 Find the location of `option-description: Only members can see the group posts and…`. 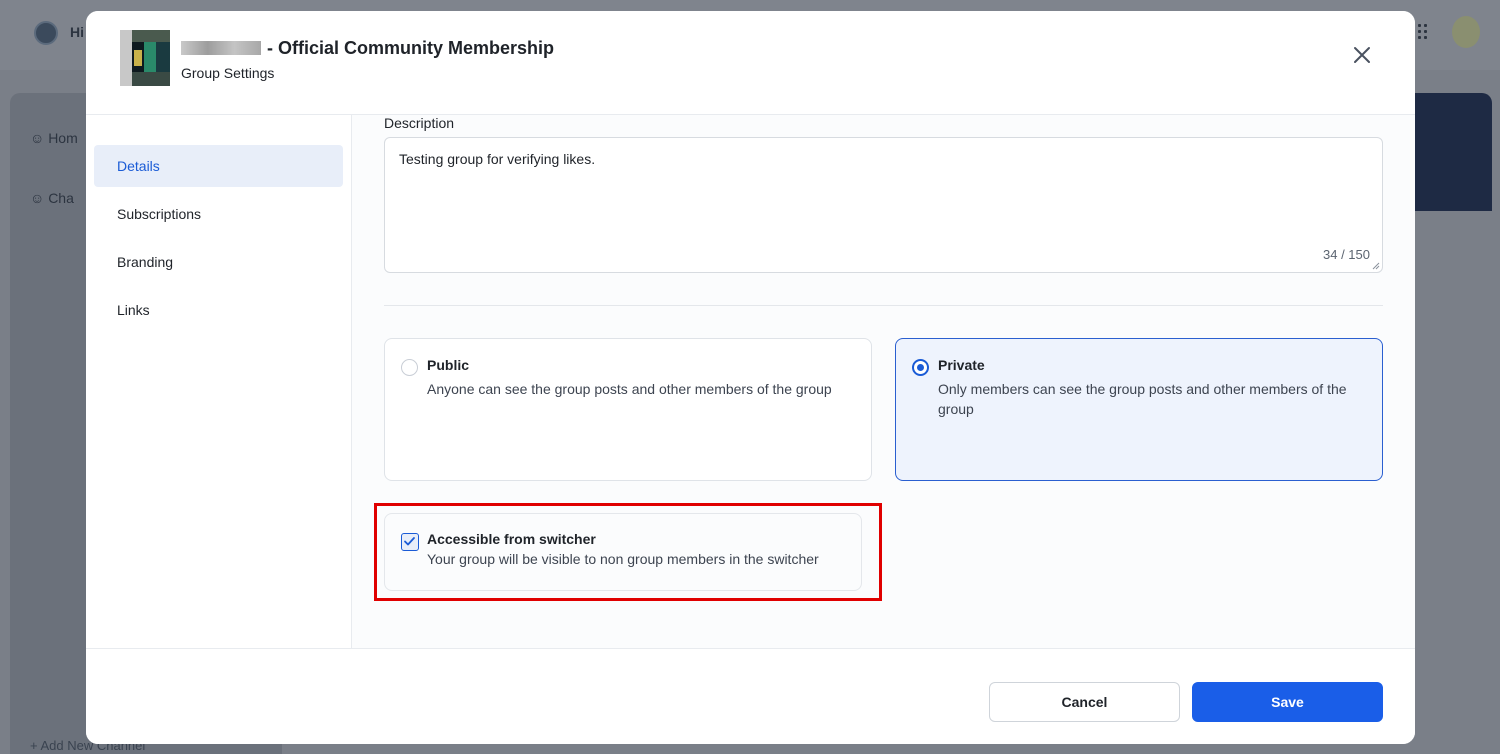

option-description: Only members can see the group posts and… is located at coordinates (1142, 399).